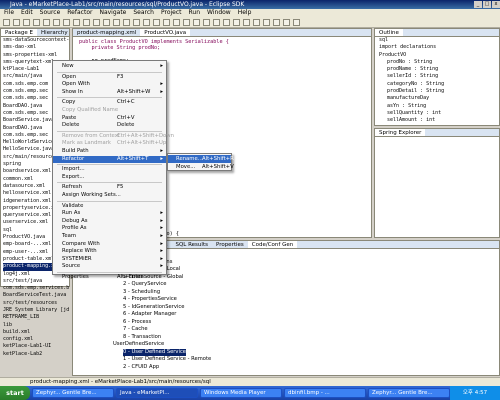 The image size is (500, 400). I want to click on maximize-button: □, so click(487, 4).